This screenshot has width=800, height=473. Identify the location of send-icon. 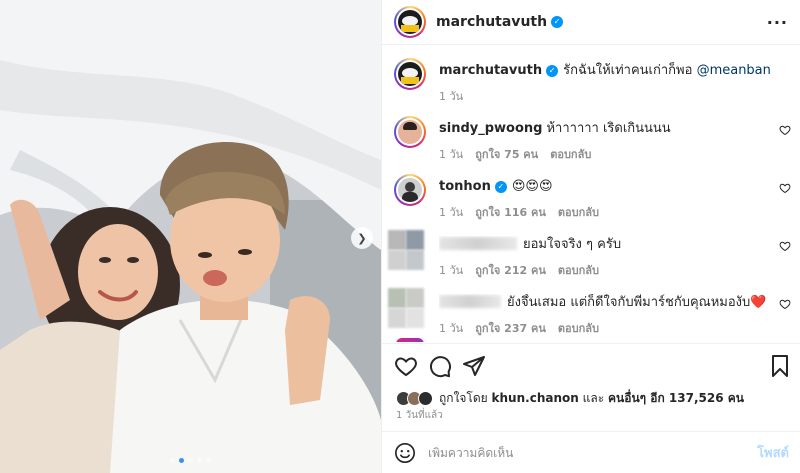
(474, 366).